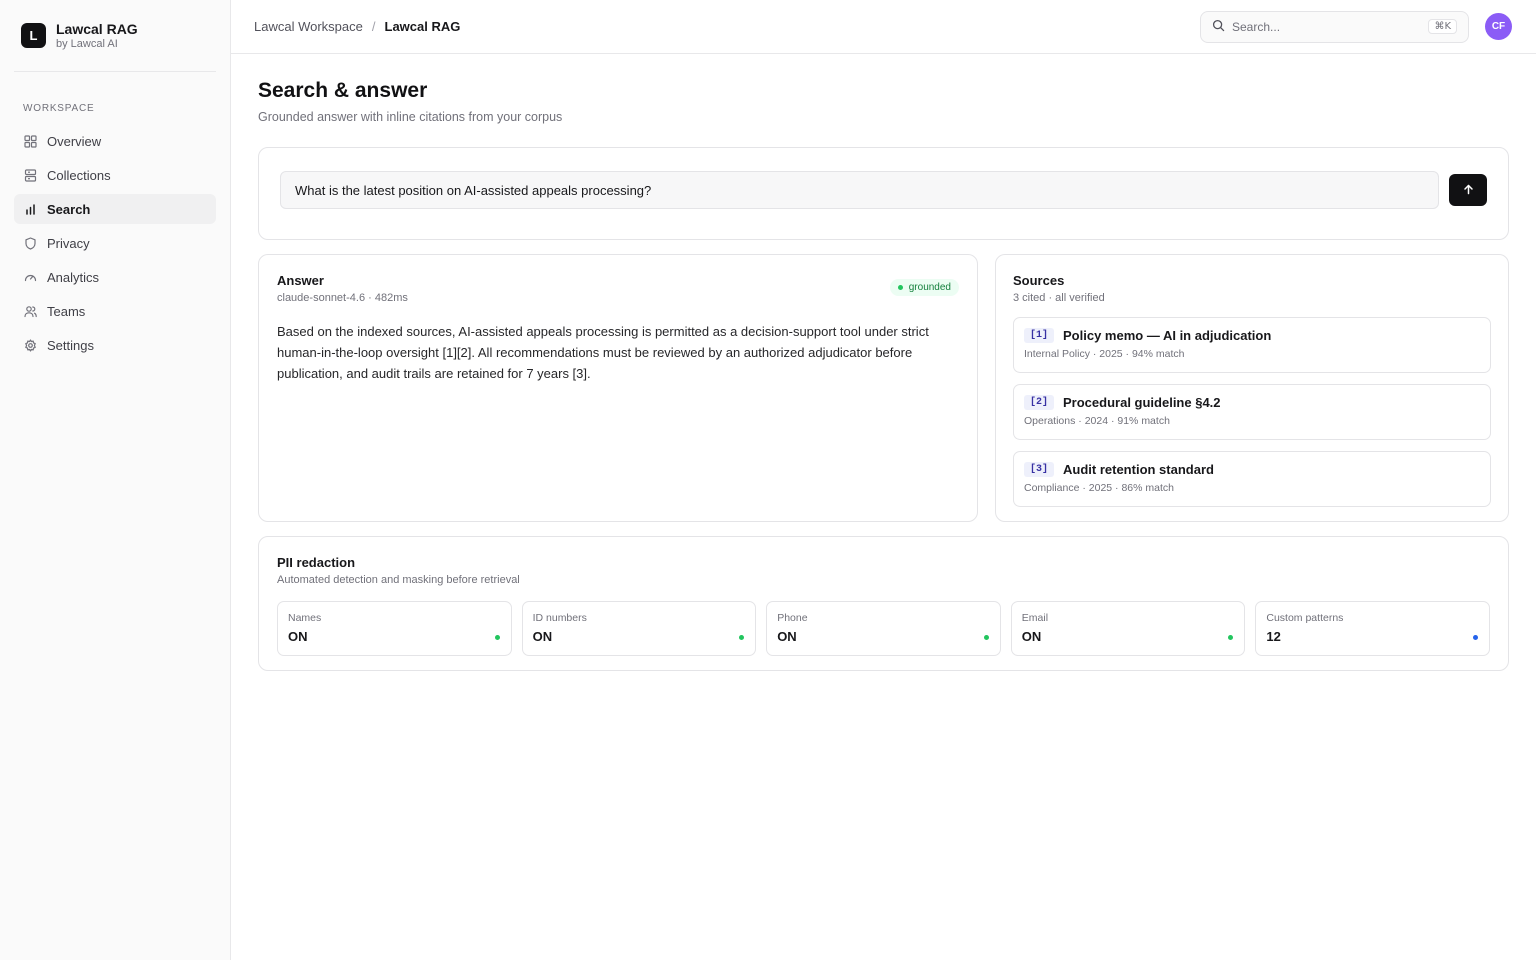 Image resolution: width=1536 pixels, height=960 pixels. I want to click on sidebar-item-label: Analytics, so click(73, 277).